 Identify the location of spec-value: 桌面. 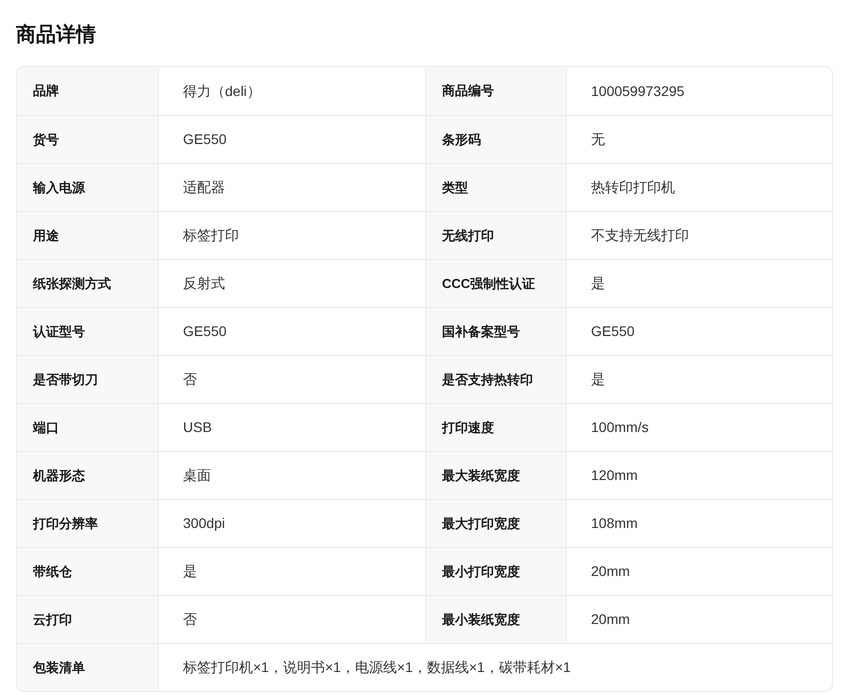
(197, 475).